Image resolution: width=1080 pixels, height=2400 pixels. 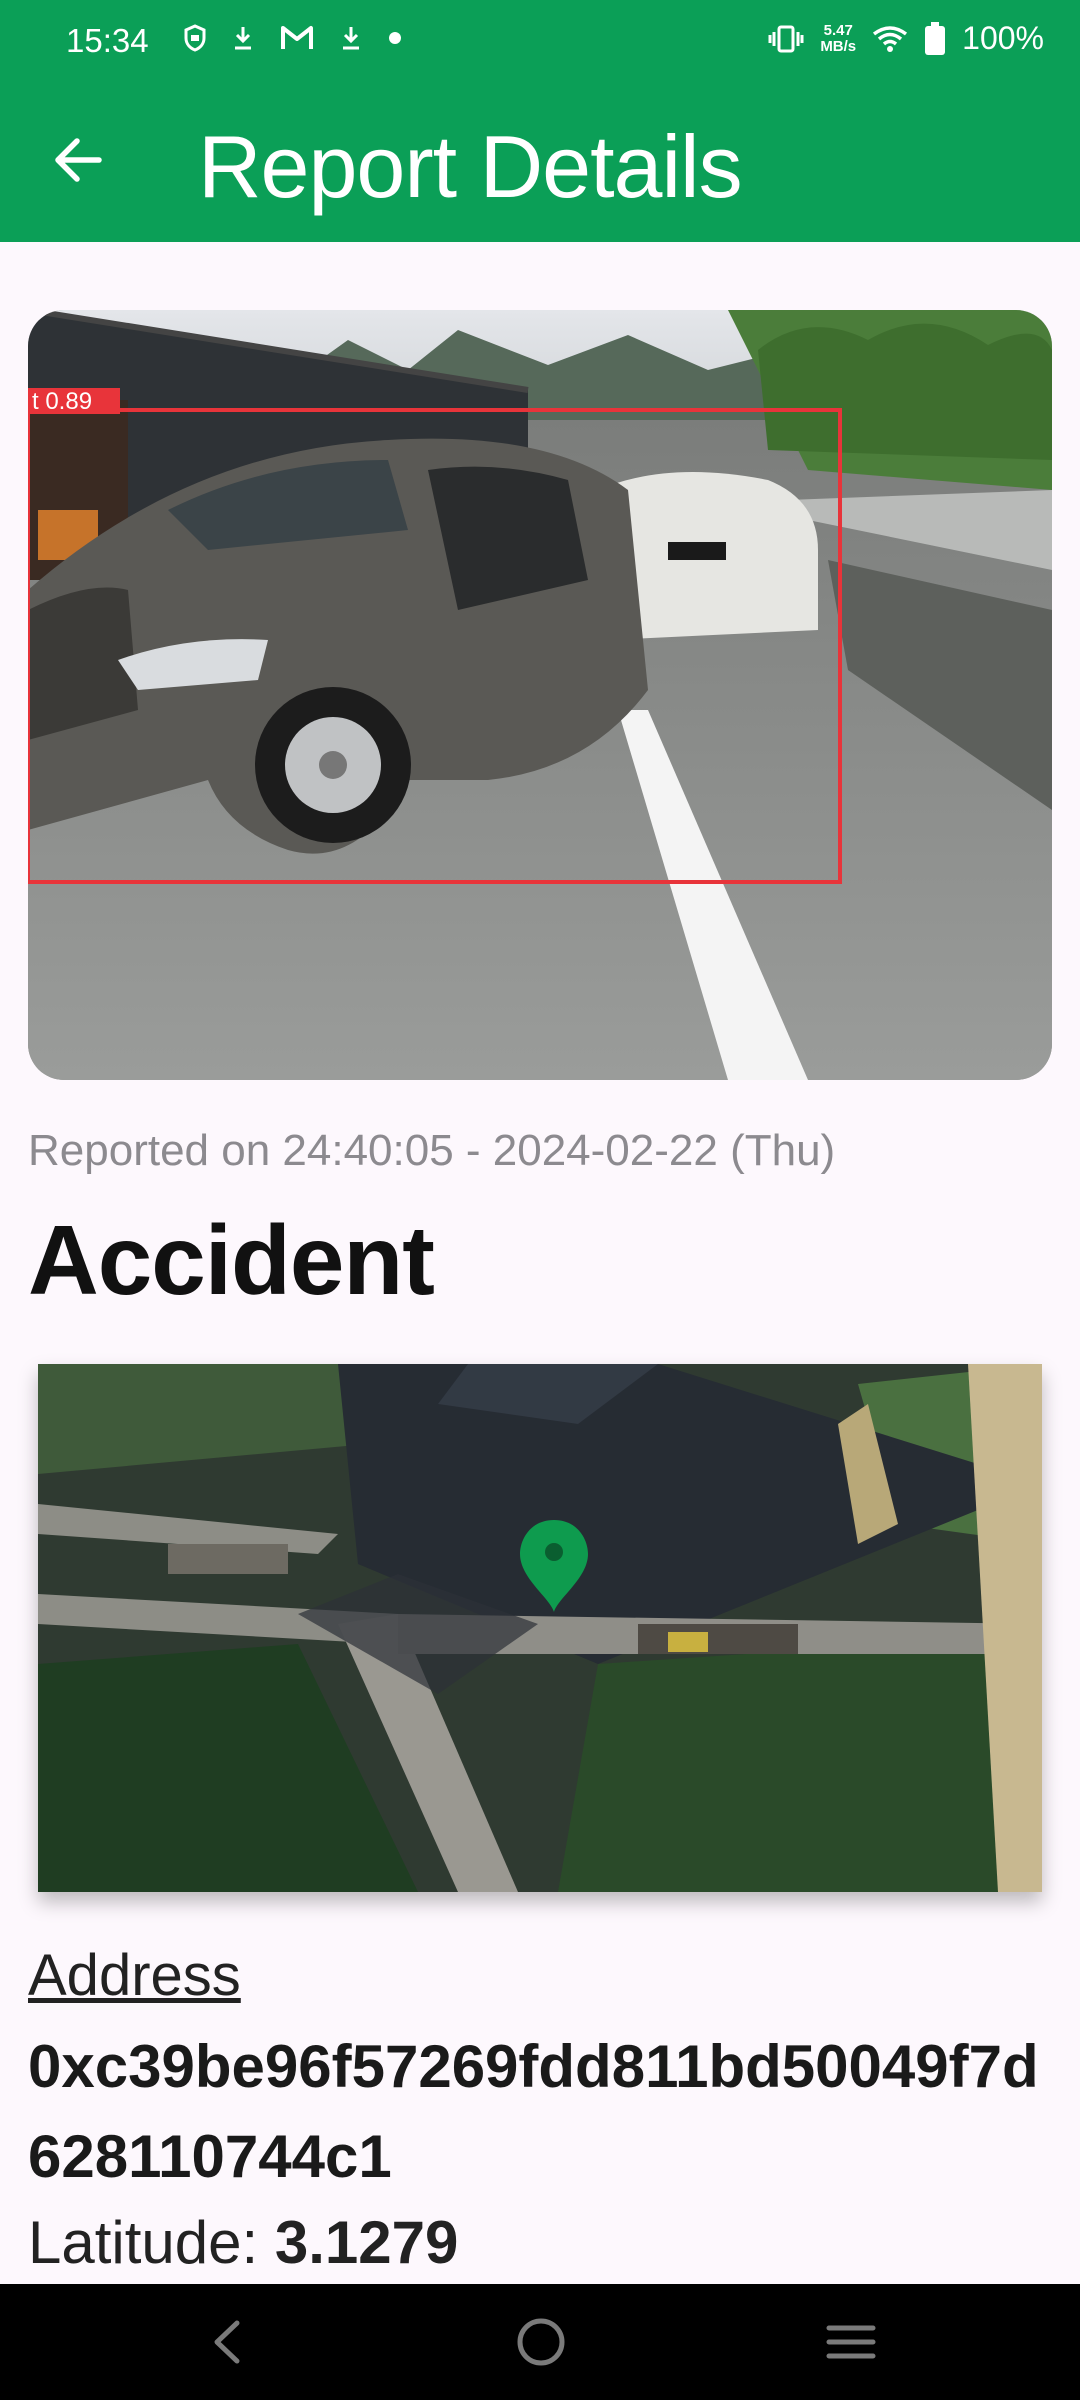 I want to click on report-category: Accident, so click(x=231, y=1260).